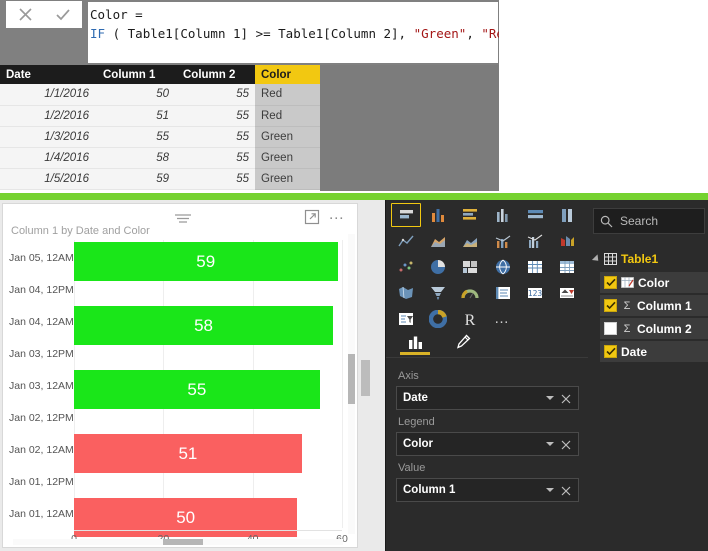 The image size is (708, 551). What do you see at coordinates (406, 241) in the screenshot?
I see `line-chart-icon` at bounding box center [406, 241].